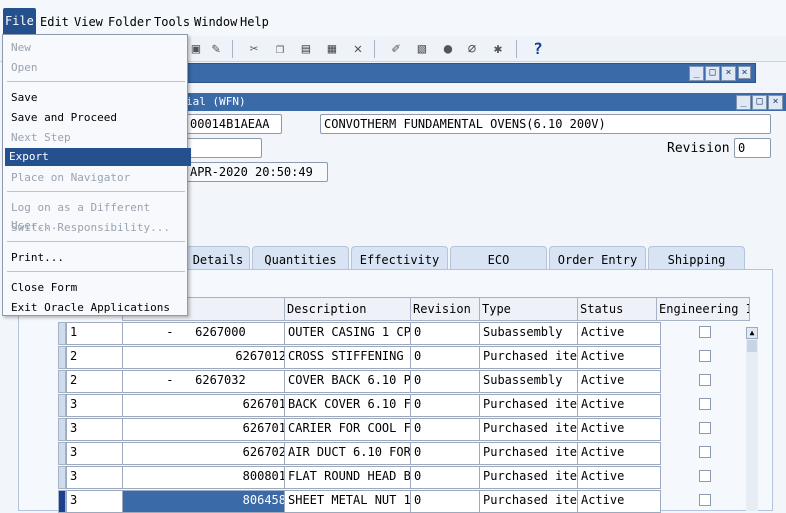 The width and height of the screenshot is (786, 513). I want to click on description-cell: FLAT ROUND HEAD B1, so click(349, 477).